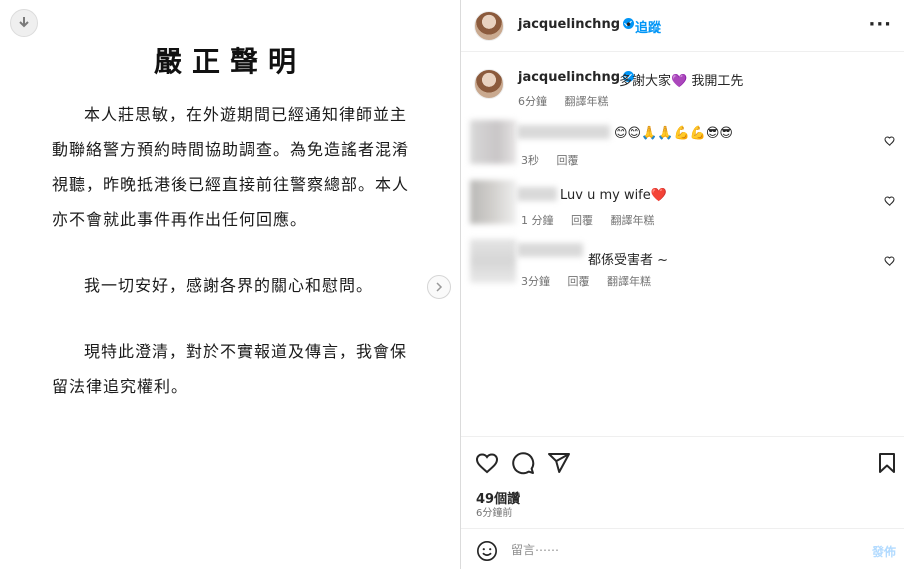 Image resolution: width=904 pixels, height=569 pixels. What do you see at coordinates (537, 220) in the screenshot?
I see `comment-time: 1 分鐘` at bounding box center [537, 220].